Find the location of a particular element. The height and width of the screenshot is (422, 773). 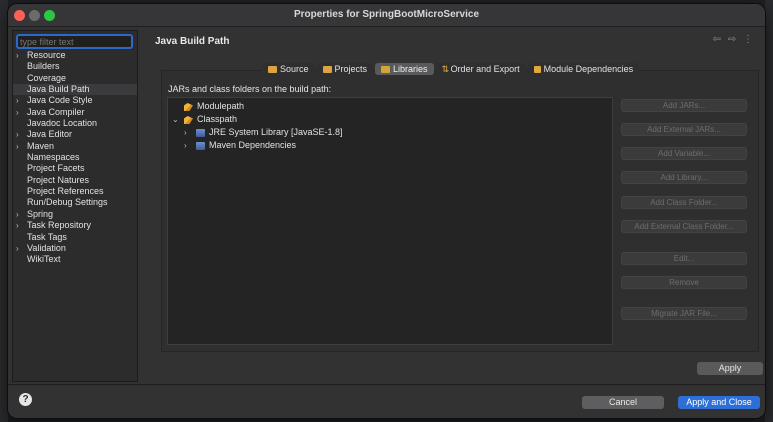

sidebar-item-namespaces: Namespaces is located at coordinates (75, 157).